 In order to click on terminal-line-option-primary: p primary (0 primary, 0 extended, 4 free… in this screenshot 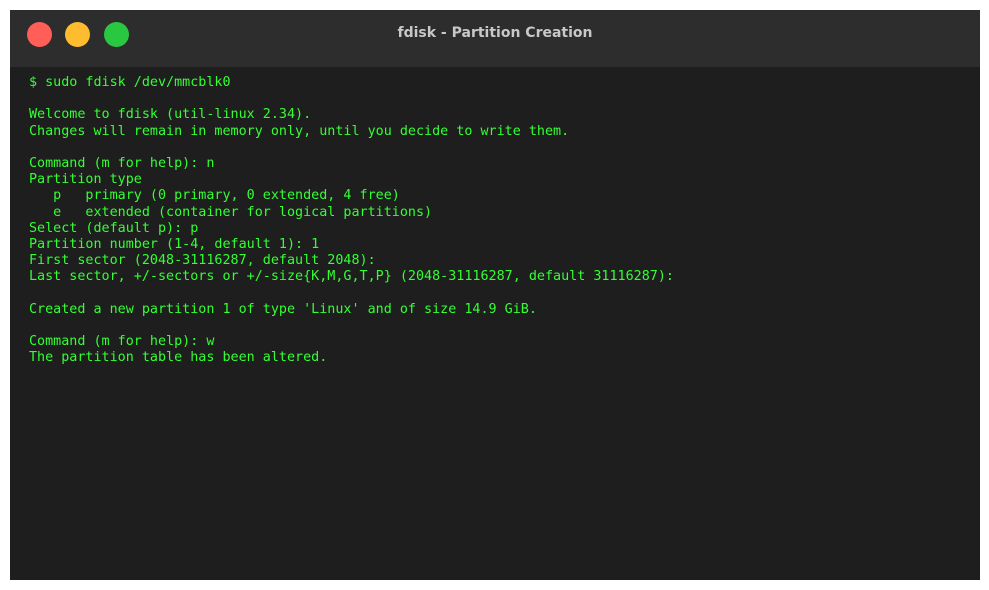, I will do `click(214, 196)`.